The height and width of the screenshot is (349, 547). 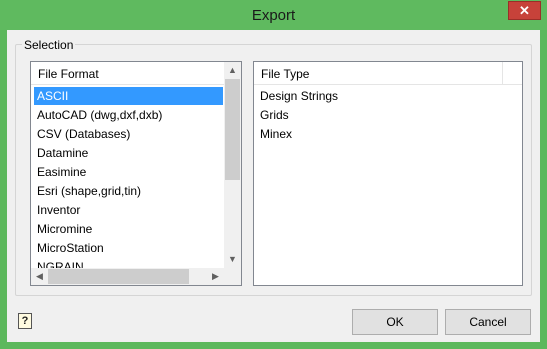 What do you see at coordinates (128, 153) in the screenshot?
I see `list-item: Datamine` at bounding box center [128, 153].